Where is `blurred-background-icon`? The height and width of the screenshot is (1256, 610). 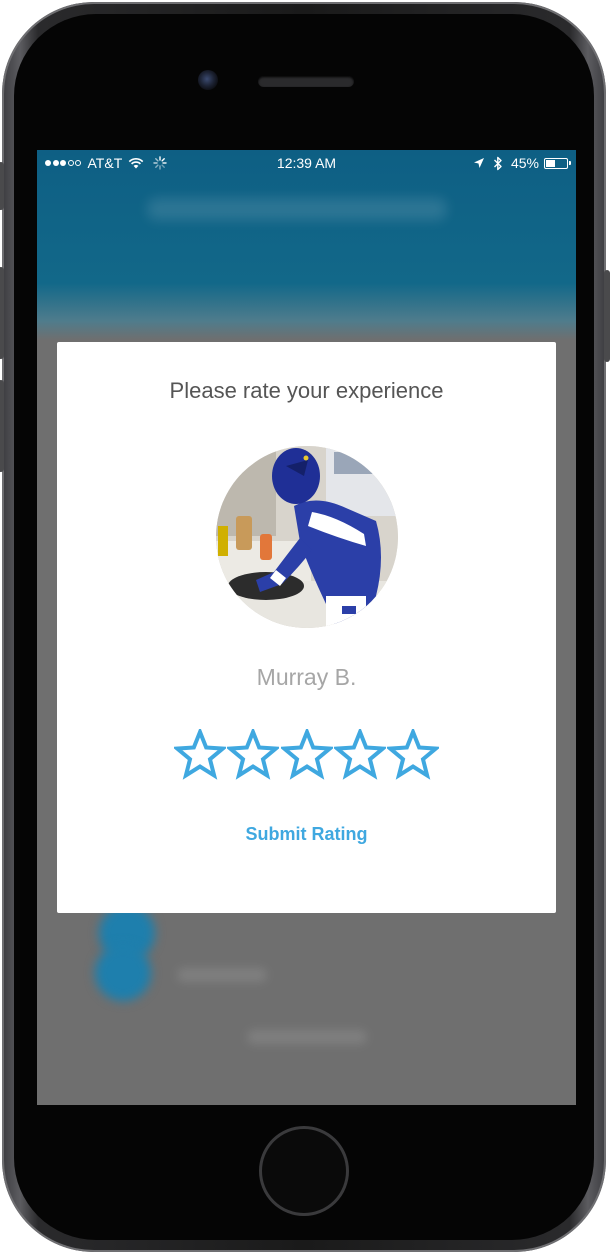
blurred-background-icon is located at coordinates (123, 973).